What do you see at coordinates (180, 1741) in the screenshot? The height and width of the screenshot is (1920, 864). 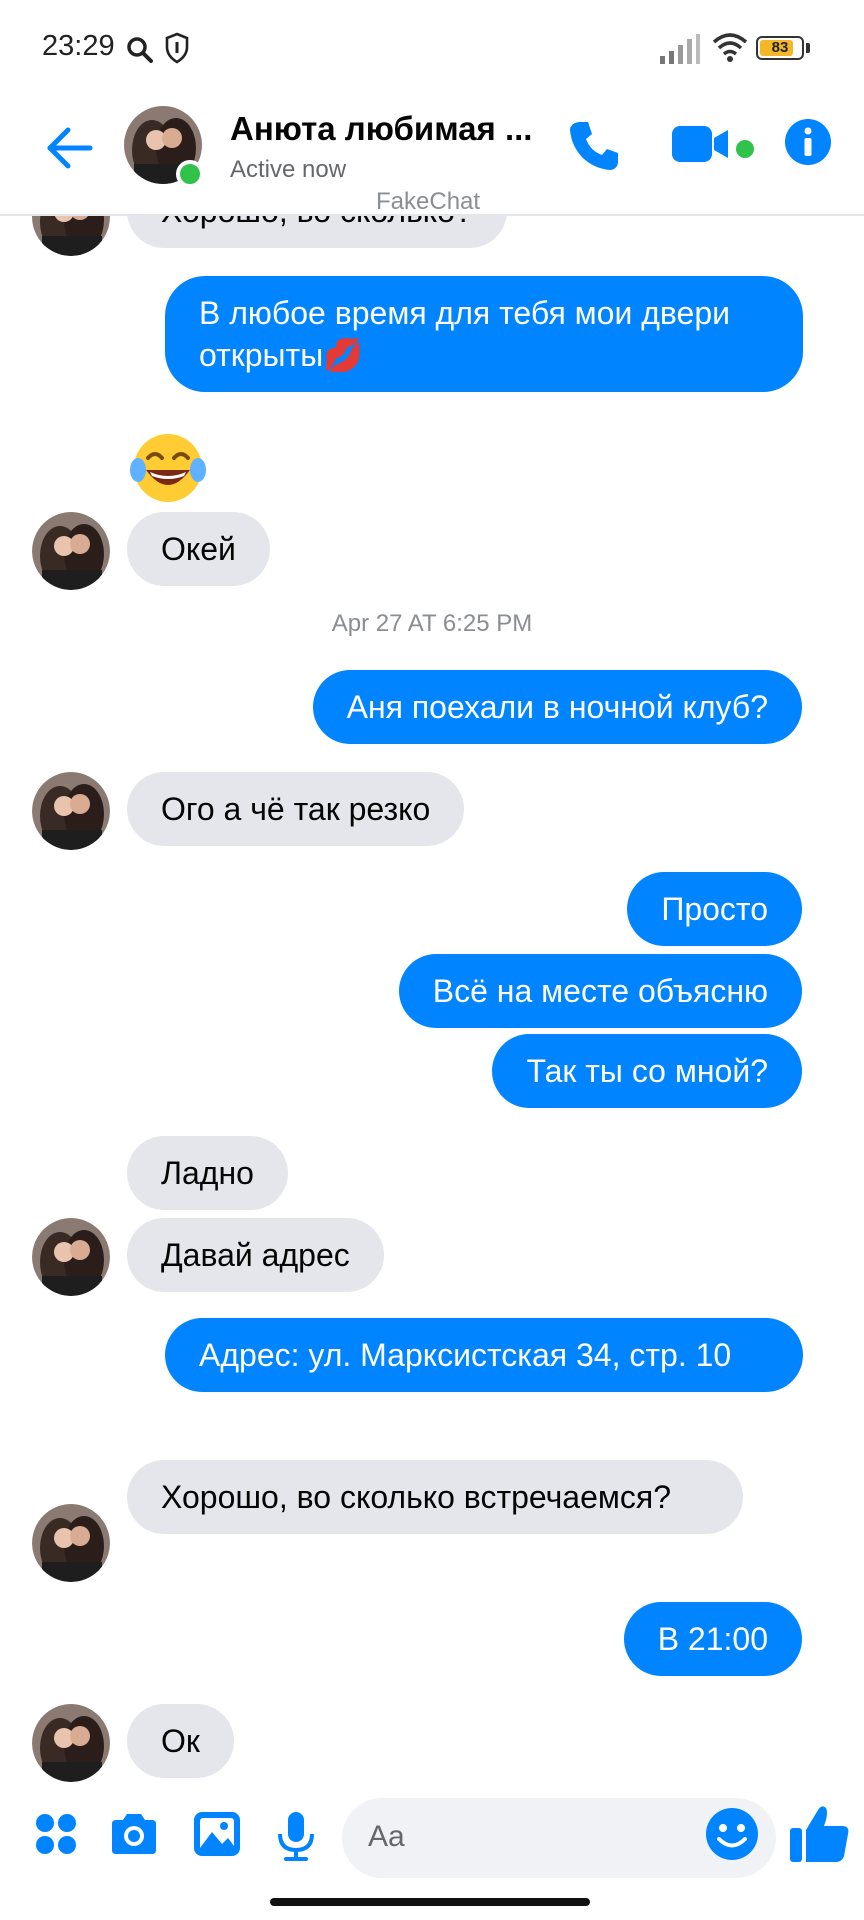 I see `message-incoming: Ок` at bounding box center [180, 1741].